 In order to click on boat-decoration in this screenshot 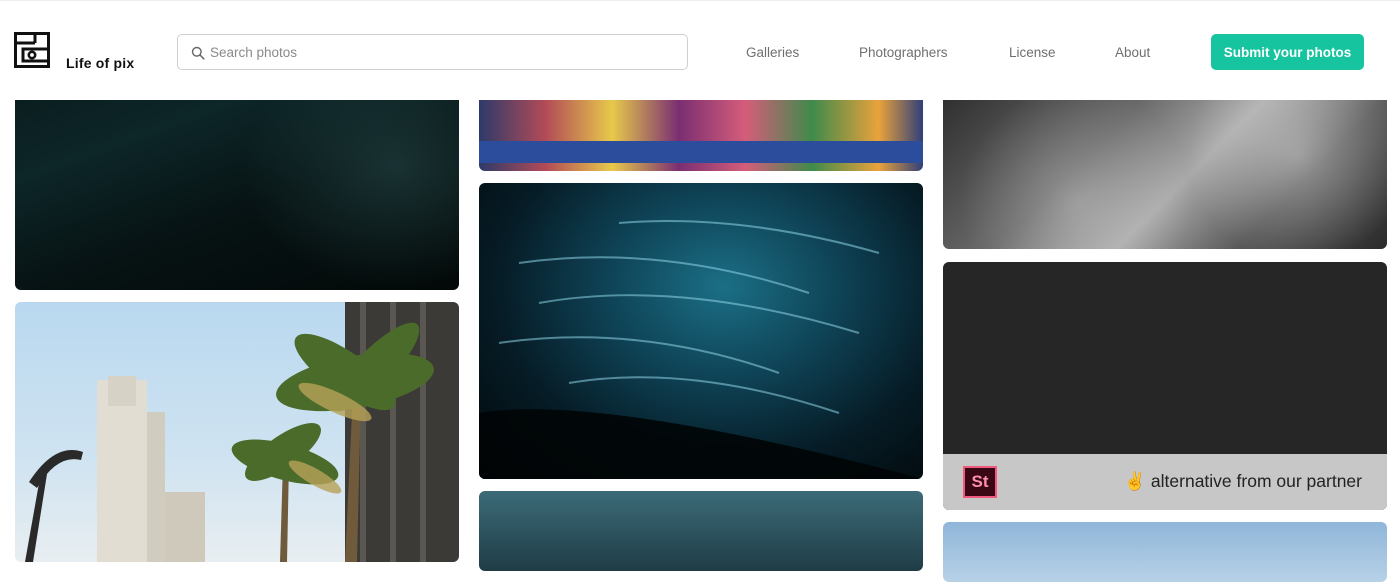, I will do `click(701, 152)`.